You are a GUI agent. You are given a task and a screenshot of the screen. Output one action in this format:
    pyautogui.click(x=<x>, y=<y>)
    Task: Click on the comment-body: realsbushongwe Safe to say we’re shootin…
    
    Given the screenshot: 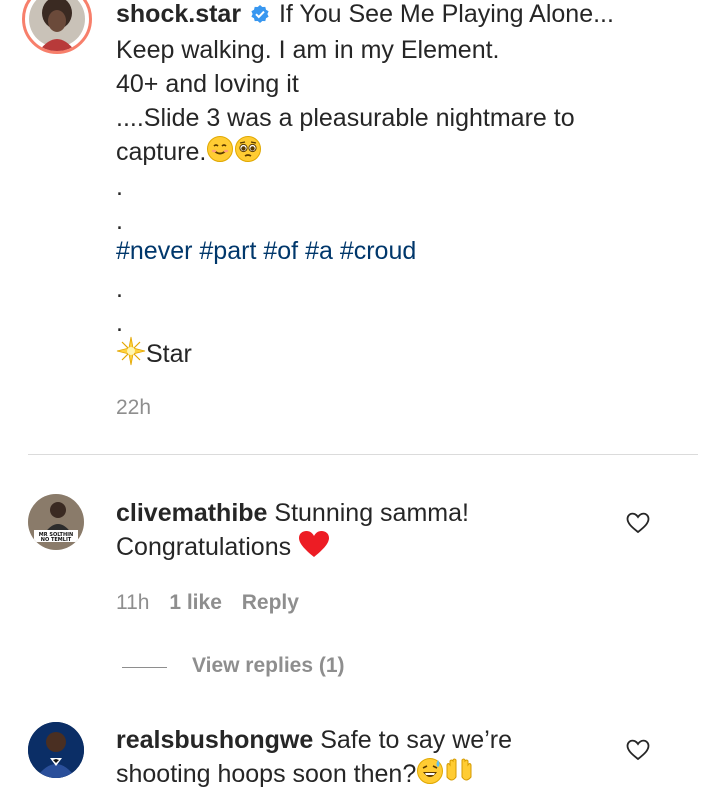 What is the action you would take?
    pyautogui.click(x=356, y=758)
    